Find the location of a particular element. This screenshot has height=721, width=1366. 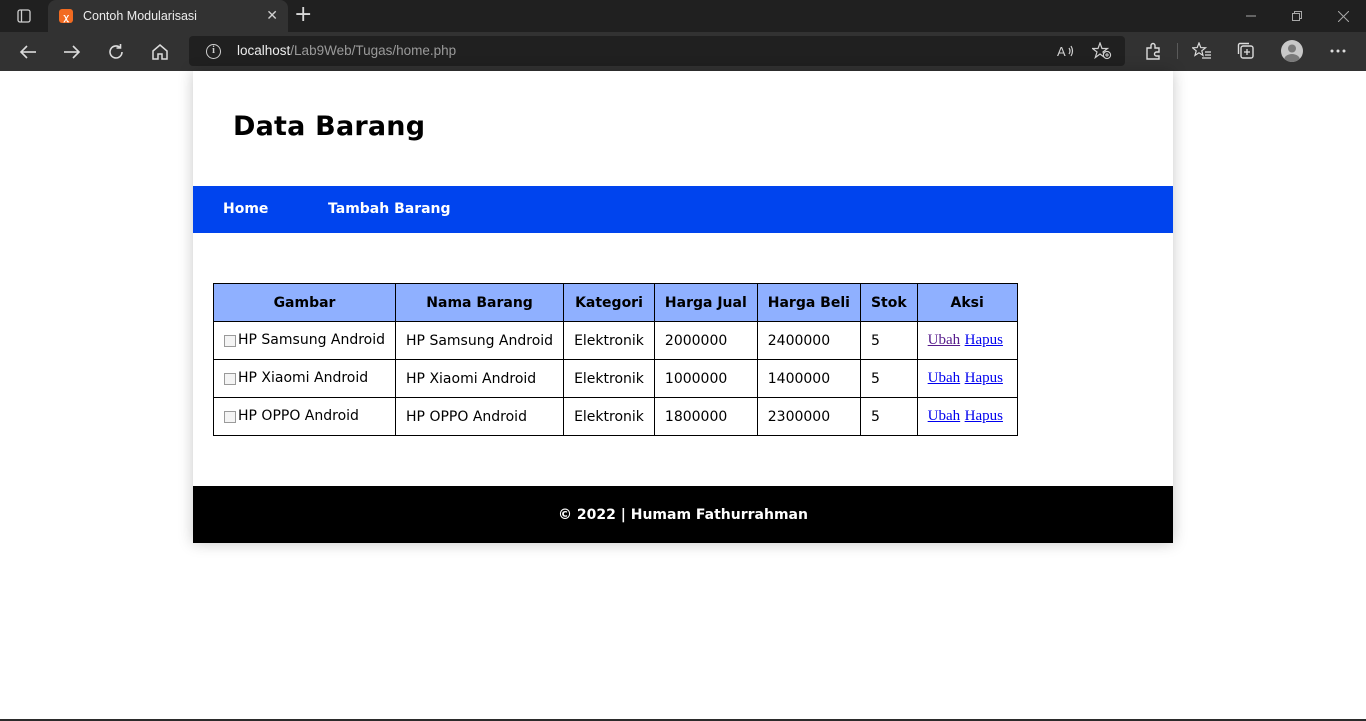

cell-harga-beli: 2300000 is located at coordinates (808, 416).